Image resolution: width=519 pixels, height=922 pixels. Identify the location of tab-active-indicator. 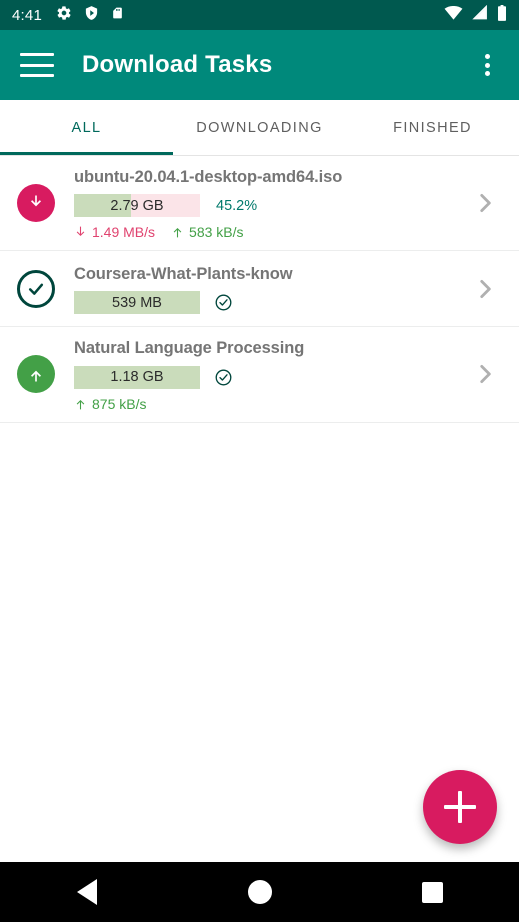
(86, 153).